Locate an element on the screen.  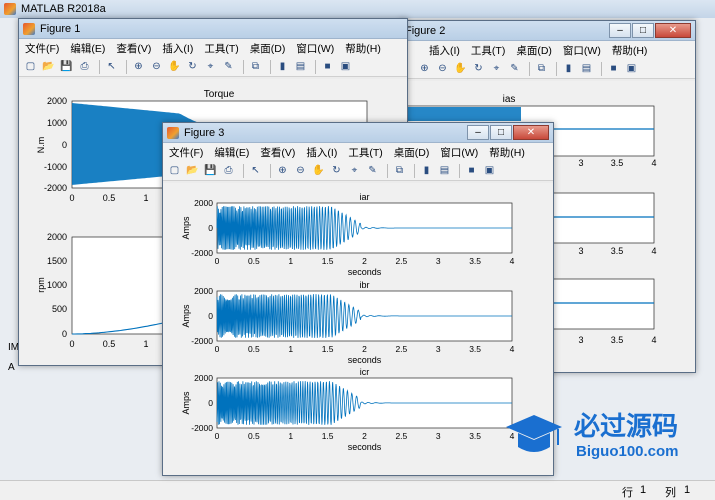
ytick: 2000 is located at coordinates (203, 291).